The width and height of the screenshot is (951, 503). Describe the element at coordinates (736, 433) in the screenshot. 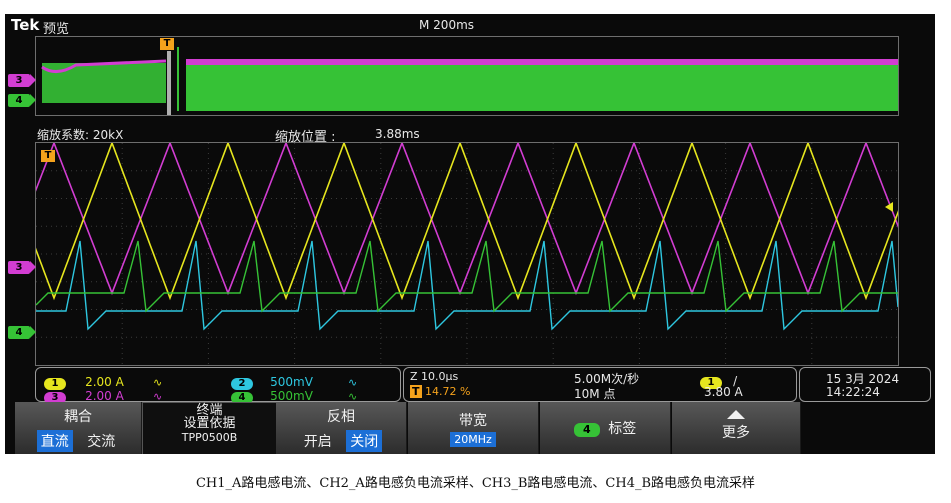

I see `more-label: 更多` at that location.